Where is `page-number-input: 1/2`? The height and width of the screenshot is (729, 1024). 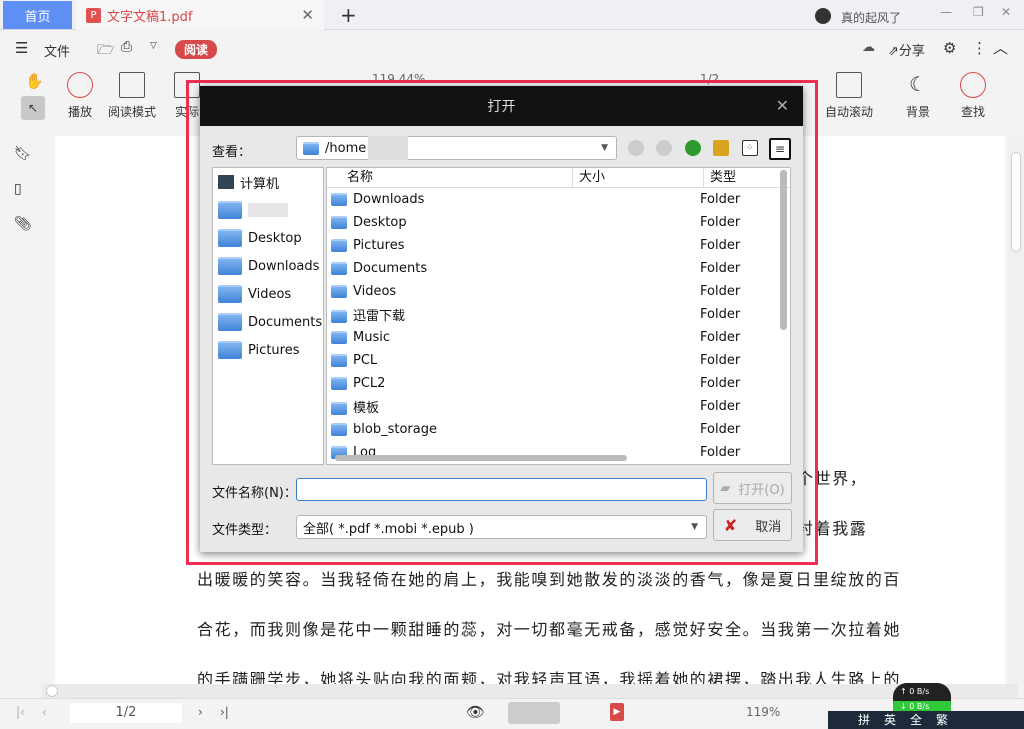 page-number-input: 1/2 is located at coordinates (126, 713).